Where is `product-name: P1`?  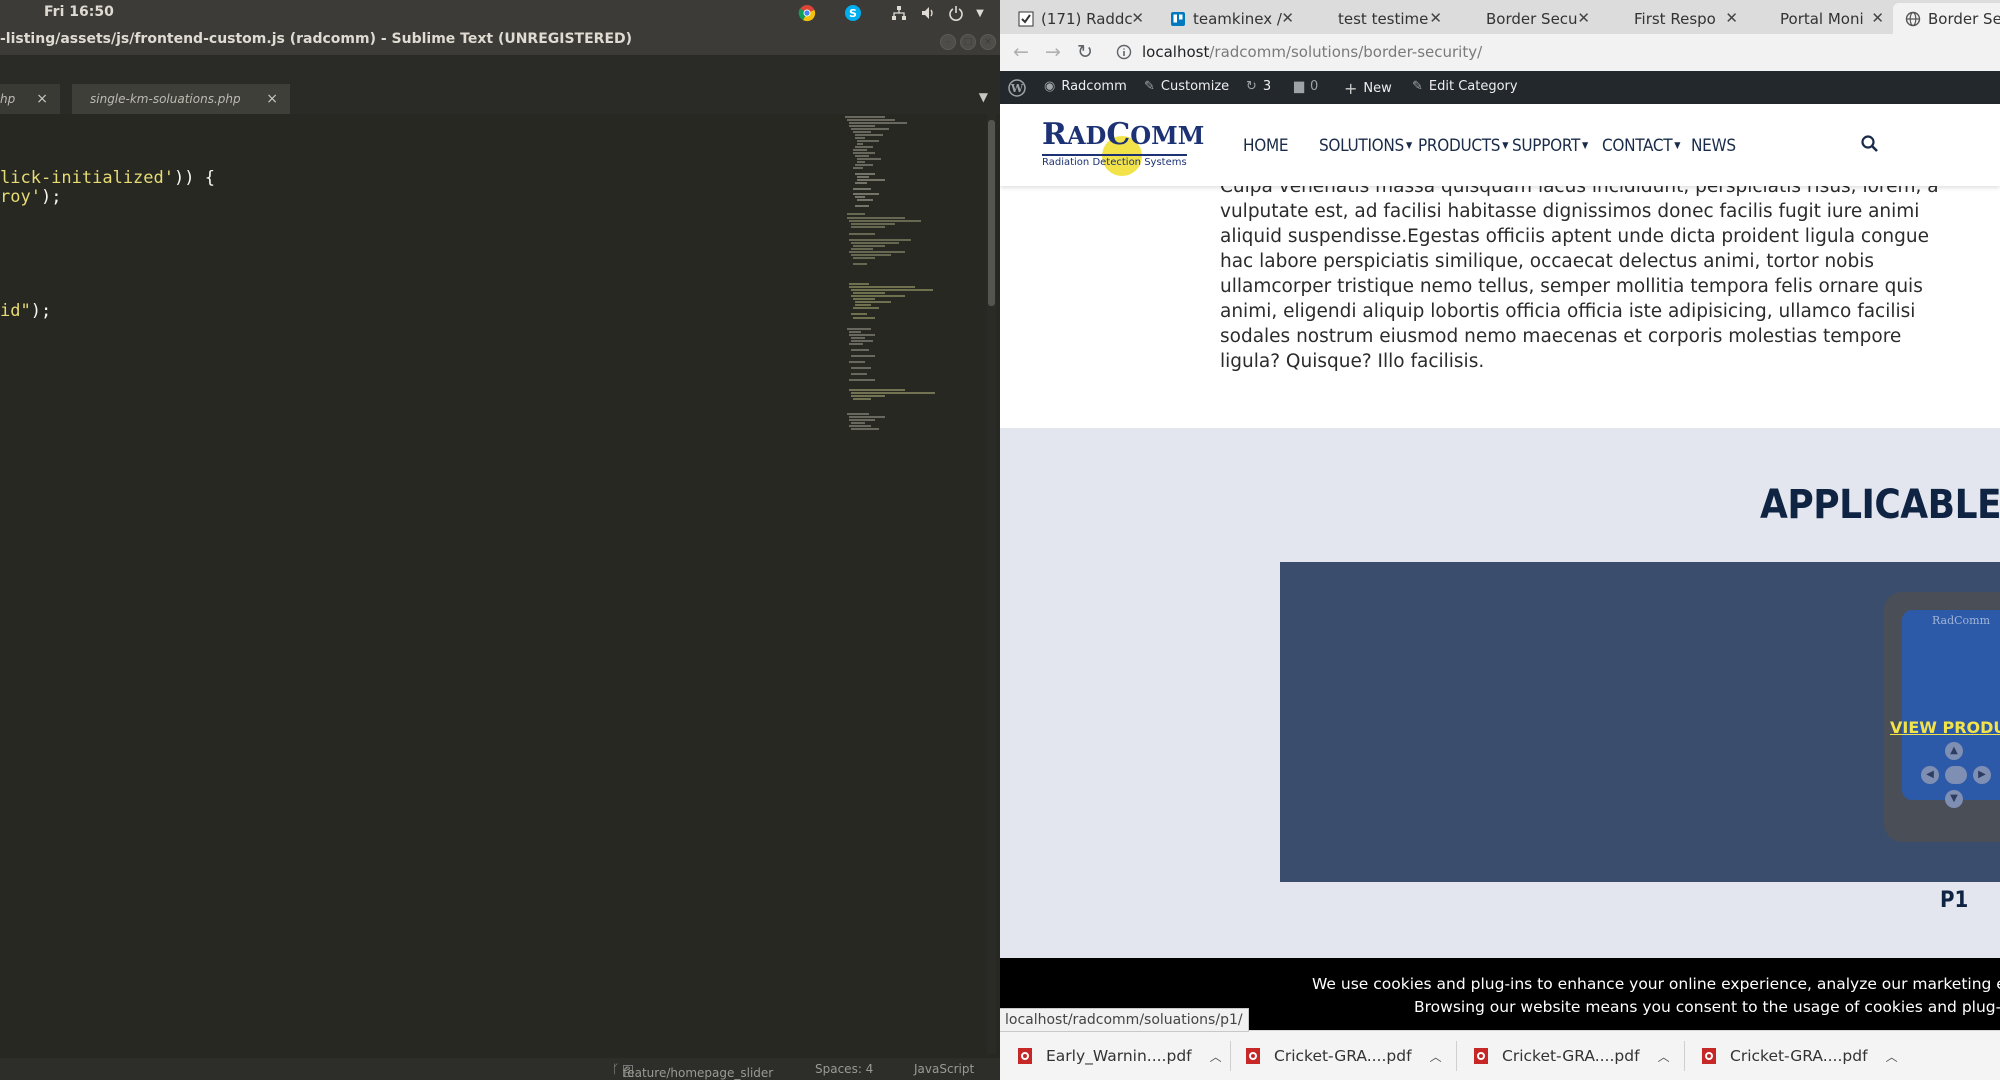 product-name: P1 is located at coordinates (1954, 900).